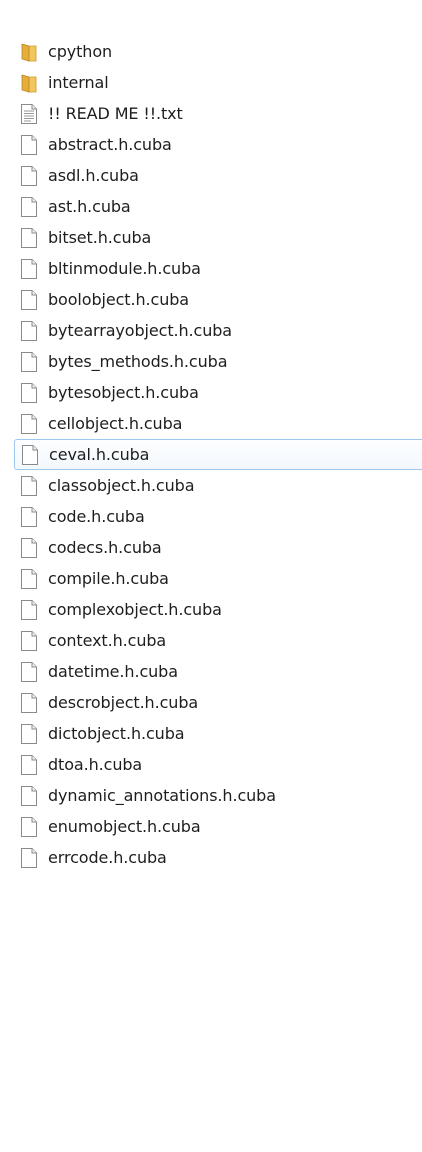 This screenshot has width=422, height=1152. What do you see at coordinates (221, 175) in the screenshot?
I see `file-row: asdl.h.cuba` at bounding box center [221, 175].